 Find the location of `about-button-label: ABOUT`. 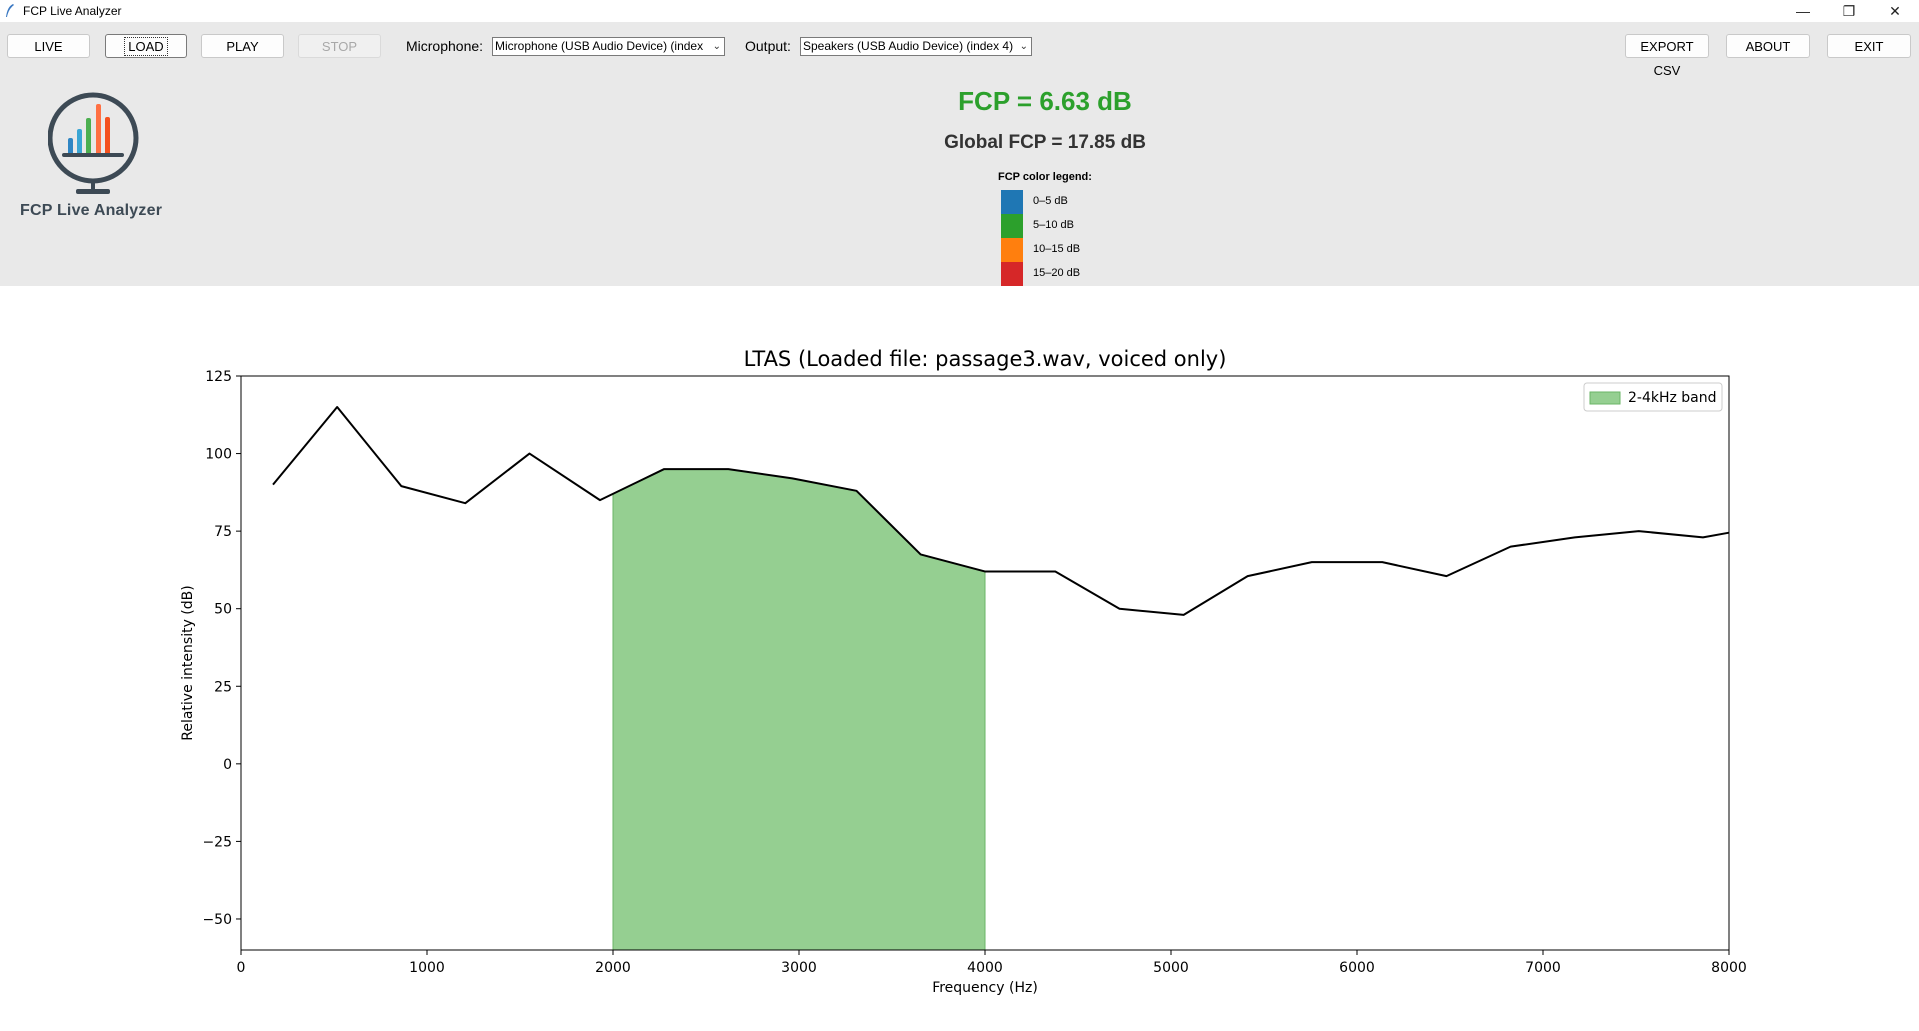

about-button-label: ABOUT is located at coordinates (1768, 46).